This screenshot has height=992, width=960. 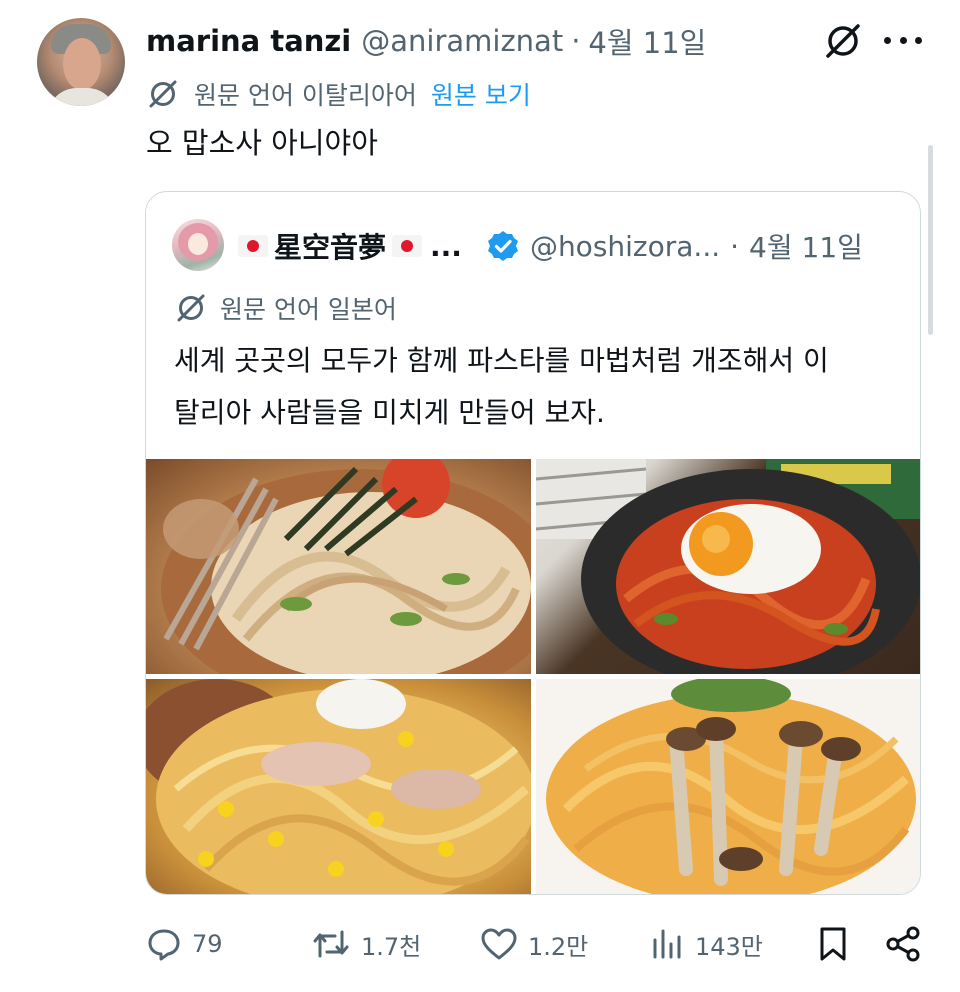 I want to click on quote-author-avatar, so click(x=198, y=245).